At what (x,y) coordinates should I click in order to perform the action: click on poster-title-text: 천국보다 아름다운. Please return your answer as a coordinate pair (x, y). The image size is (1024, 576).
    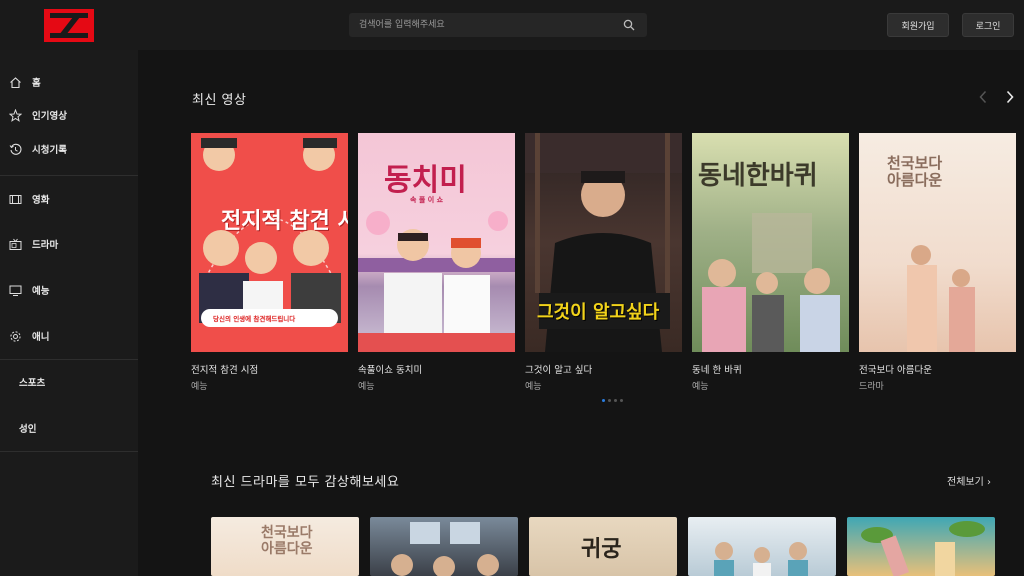
    Looking at the image, I should click on (915, 171).